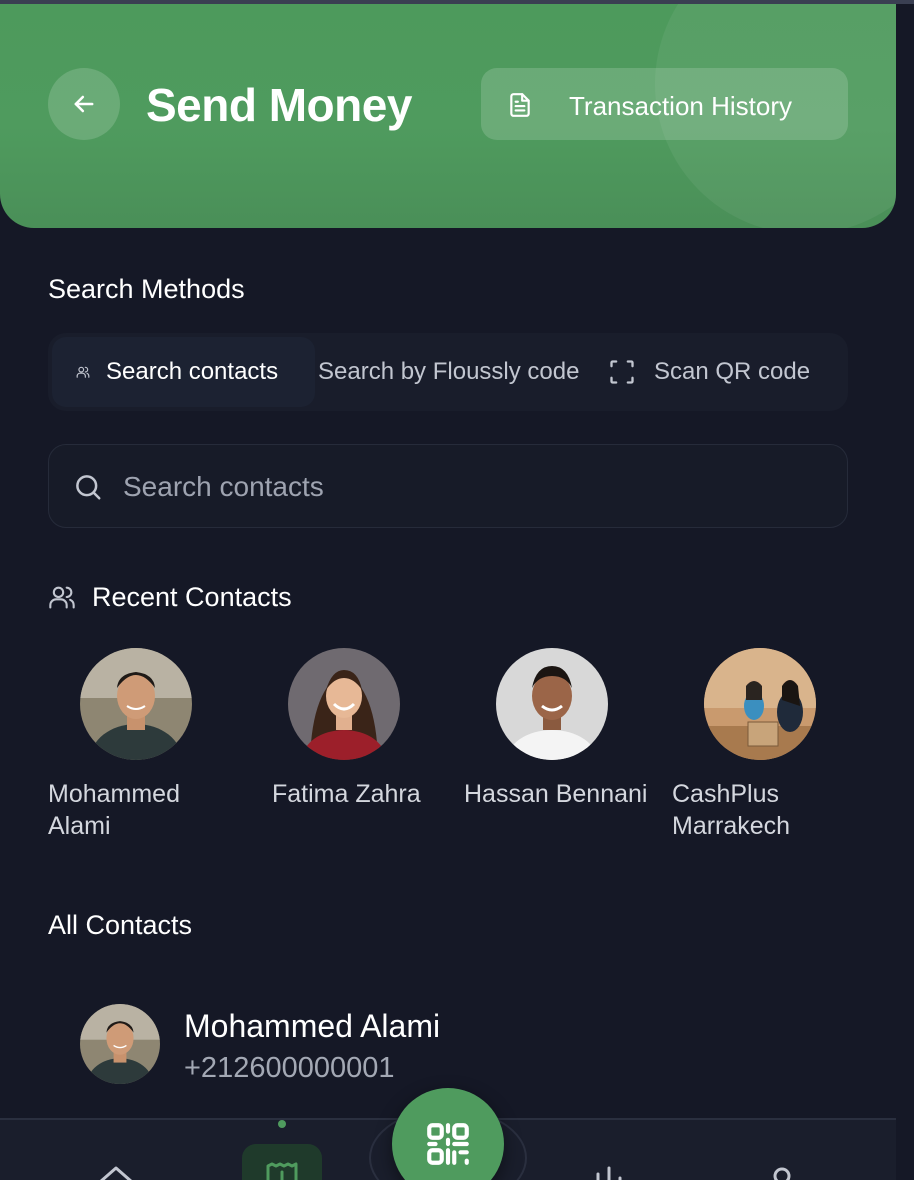 This screenshot has height=1180, width=914. Describe the element at coordinates (282, 1124) in the screenshot. I see `active-indicator-dot` at that location.